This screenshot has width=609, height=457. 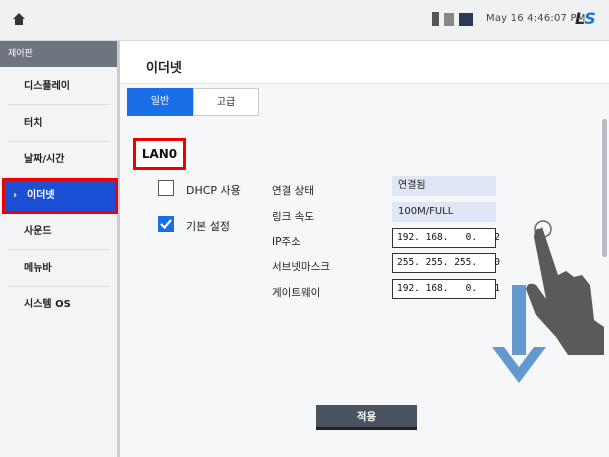 I want to click on default-settings-label: 기본 설정, so click(x=208, y=226).